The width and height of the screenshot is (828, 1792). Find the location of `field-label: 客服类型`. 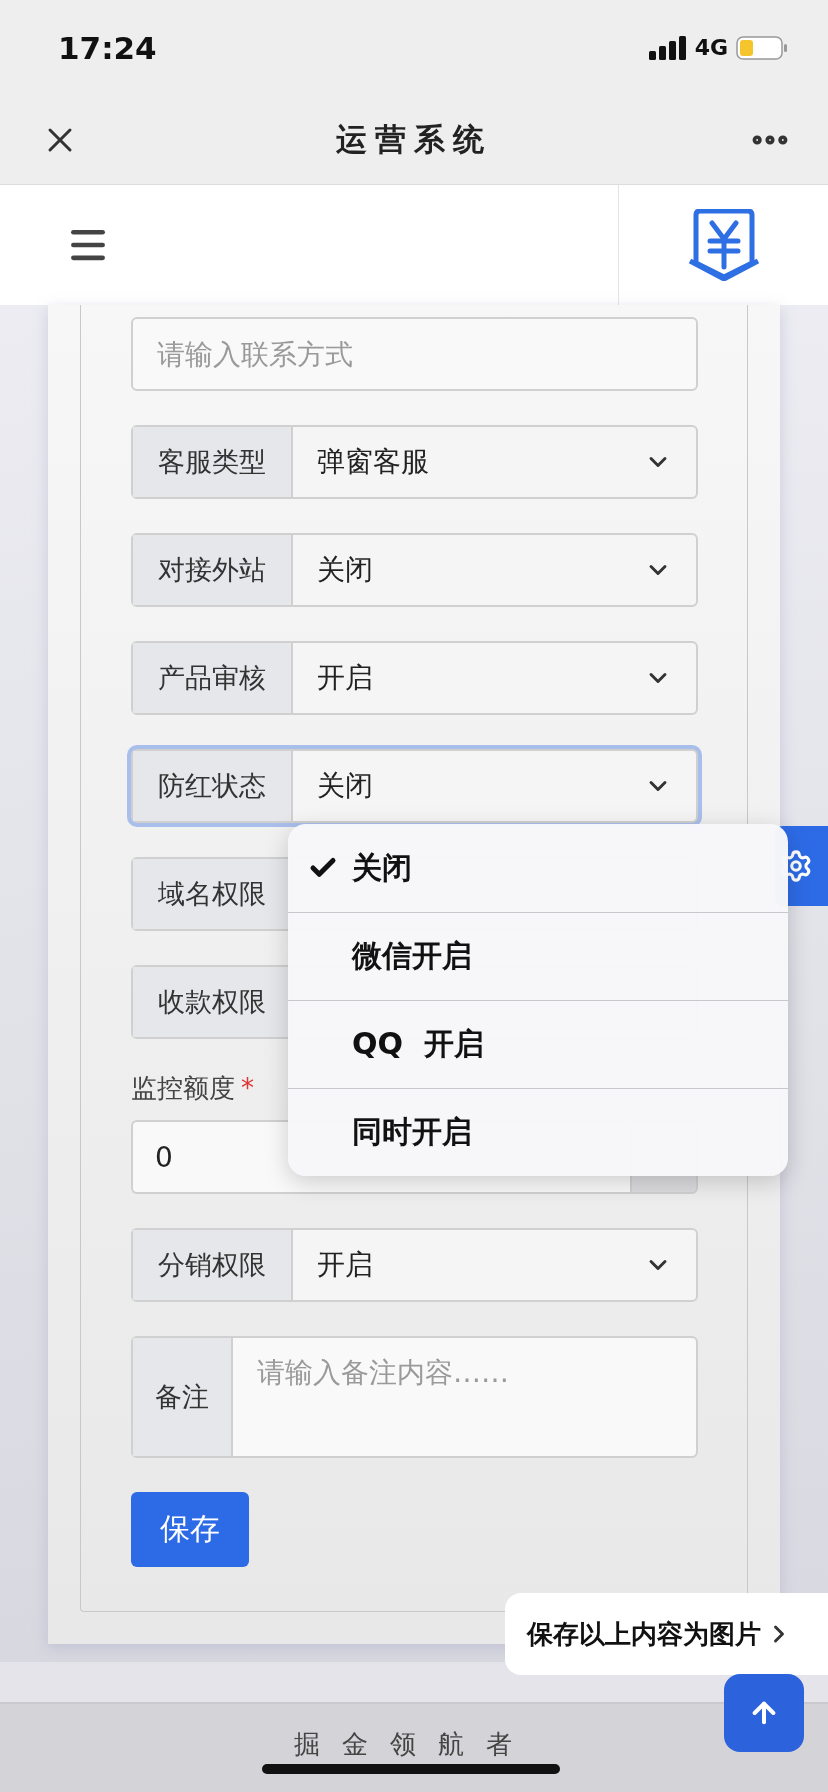

field-label: 客服类型 is located at coordinates (213, 462).